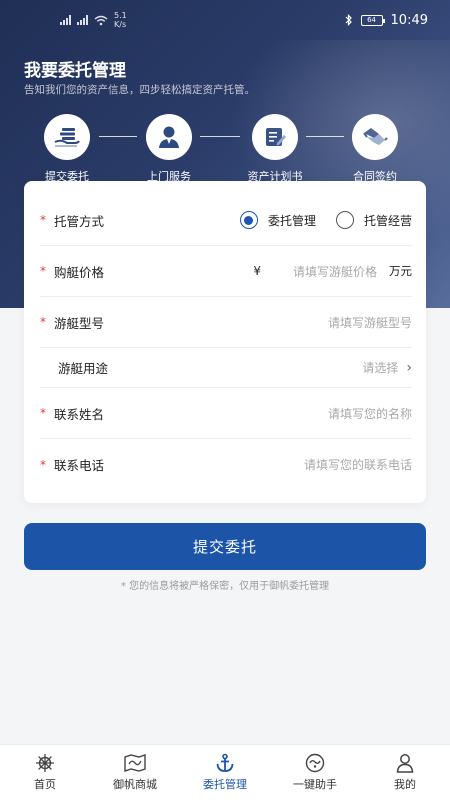 This screenshot has width=450, height=800. I want to click on field-label-name: 联系姓名, so click(79, 414).